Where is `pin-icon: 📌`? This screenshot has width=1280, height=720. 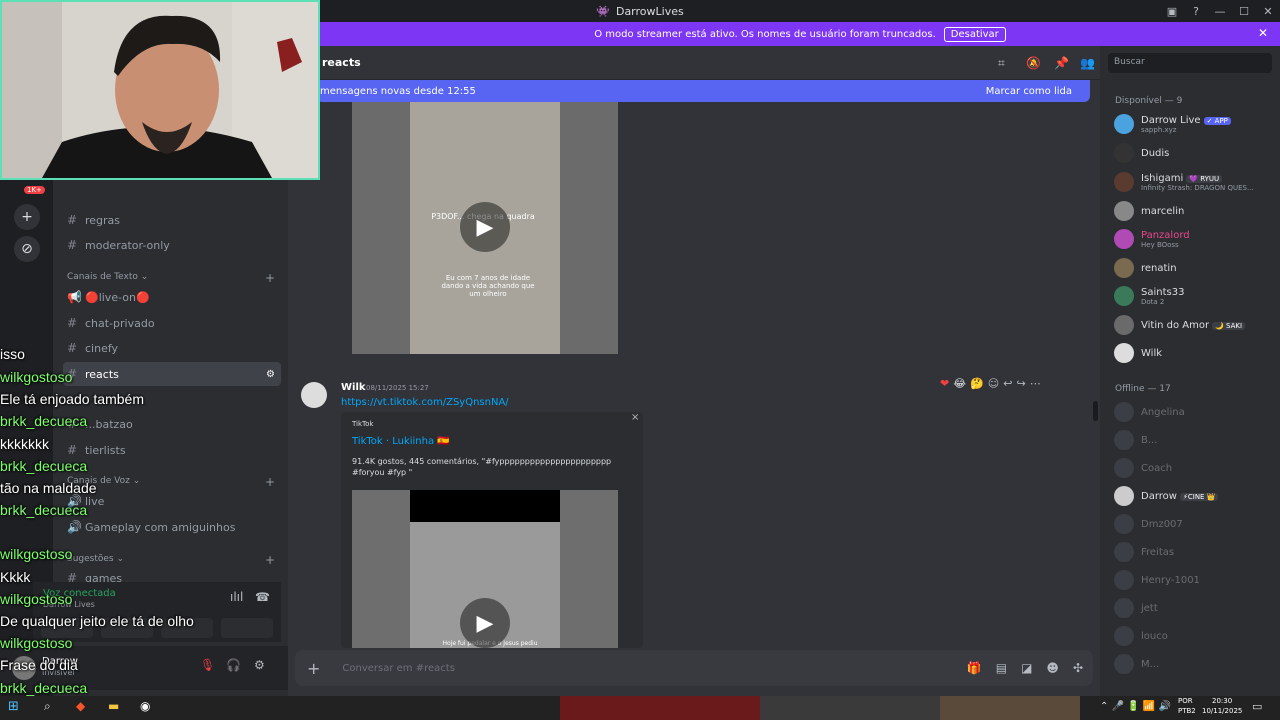 pin-icon: 📌 is located at coordinates (1061, 63).